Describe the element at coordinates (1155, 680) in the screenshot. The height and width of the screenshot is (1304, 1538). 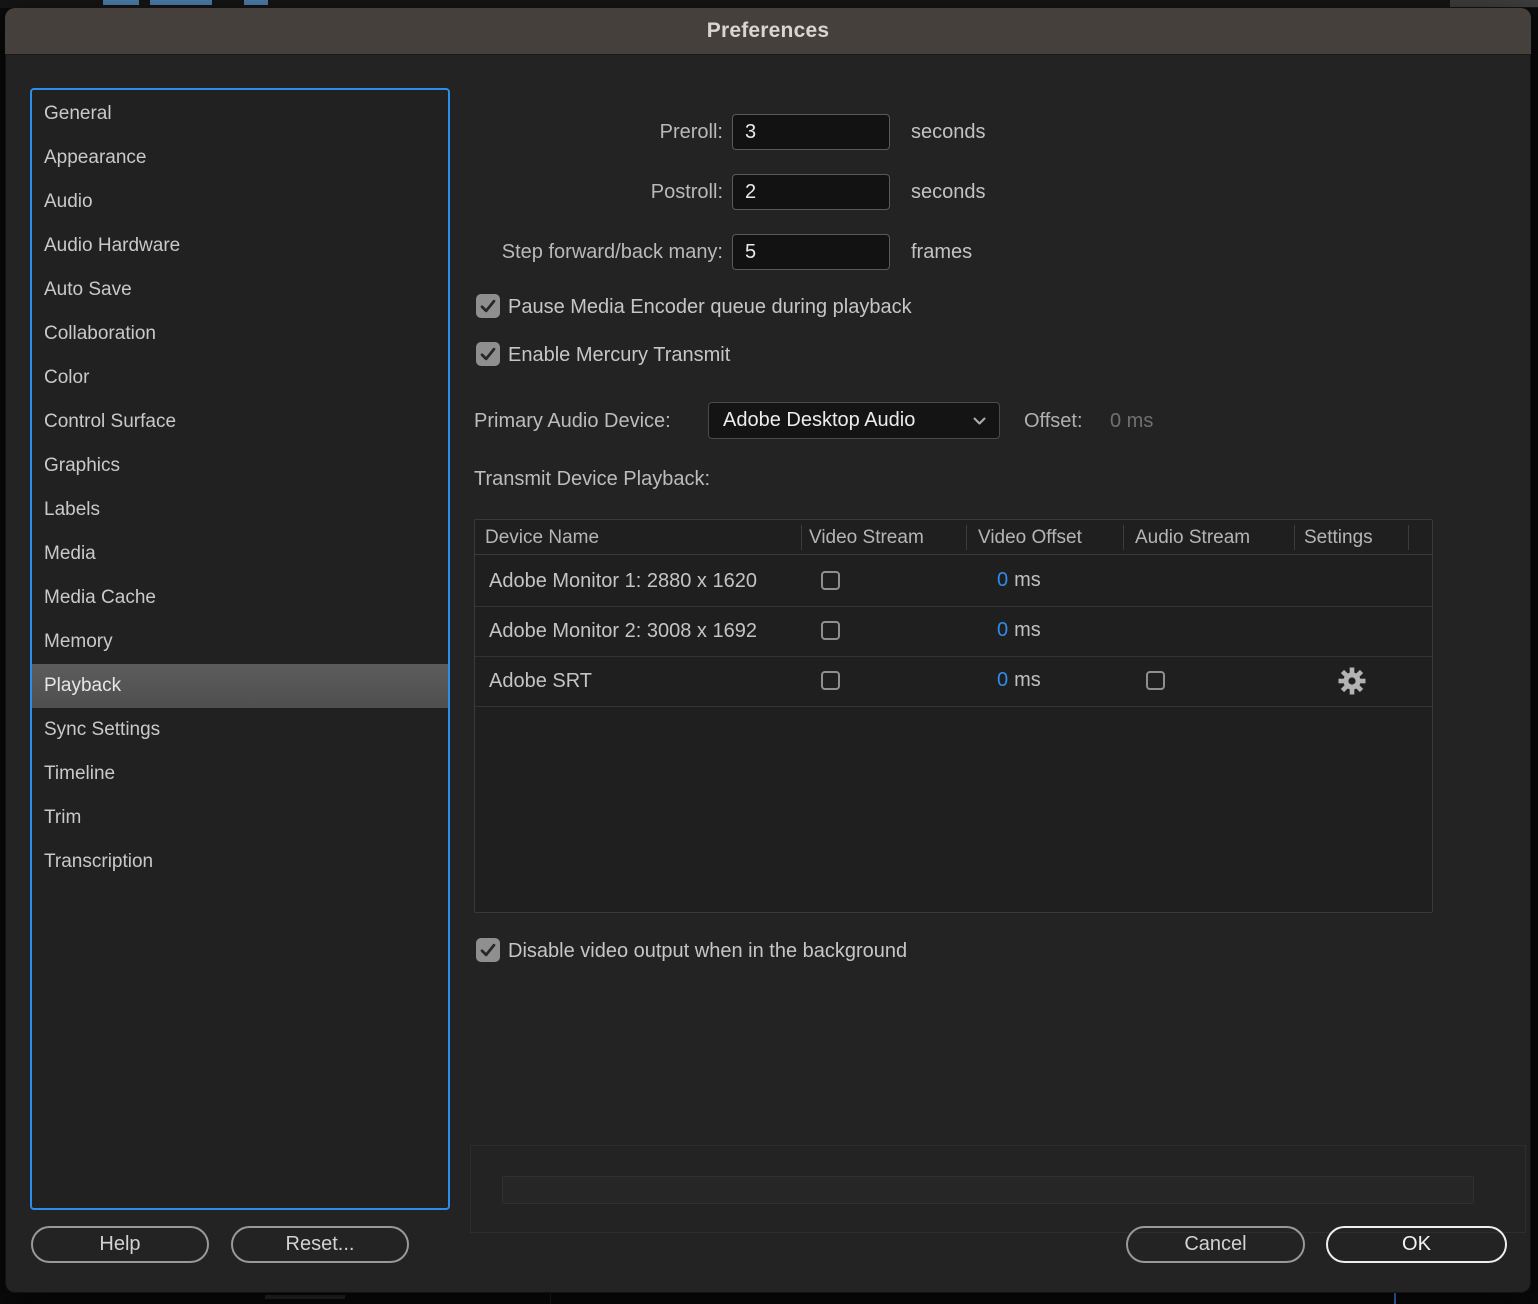
I see `audio-stream-checkbox` at that location.